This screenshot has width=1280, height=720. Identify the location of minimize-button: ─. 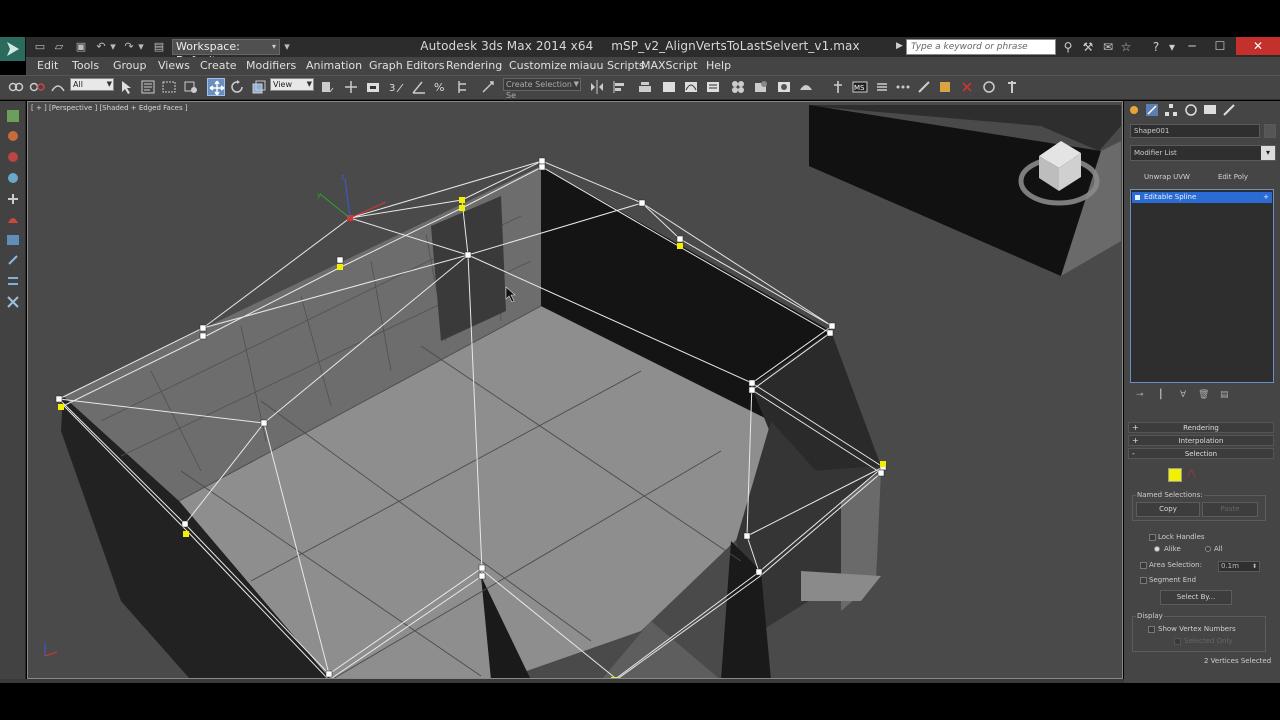
(1192, 46).